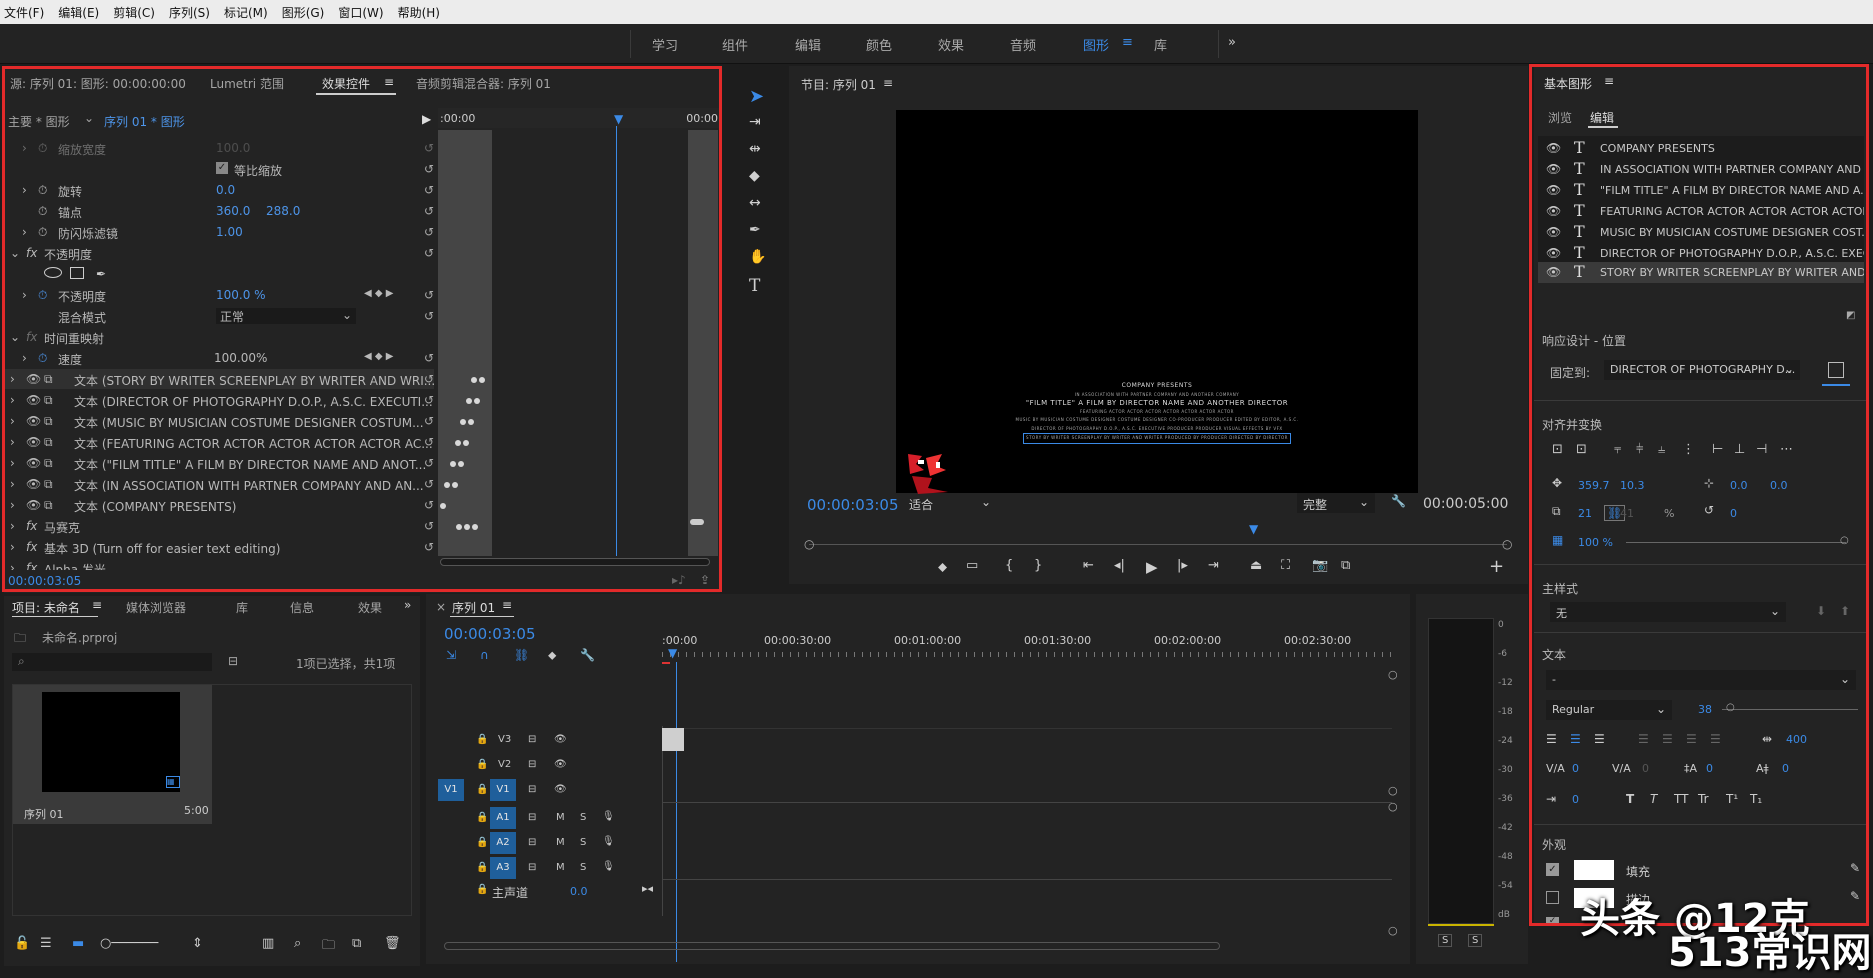 This screenshot has height=978, width=1873. Describe the element at coordinates (1585, 513) in the screenshot. I see `scale-value: 21` at that location.